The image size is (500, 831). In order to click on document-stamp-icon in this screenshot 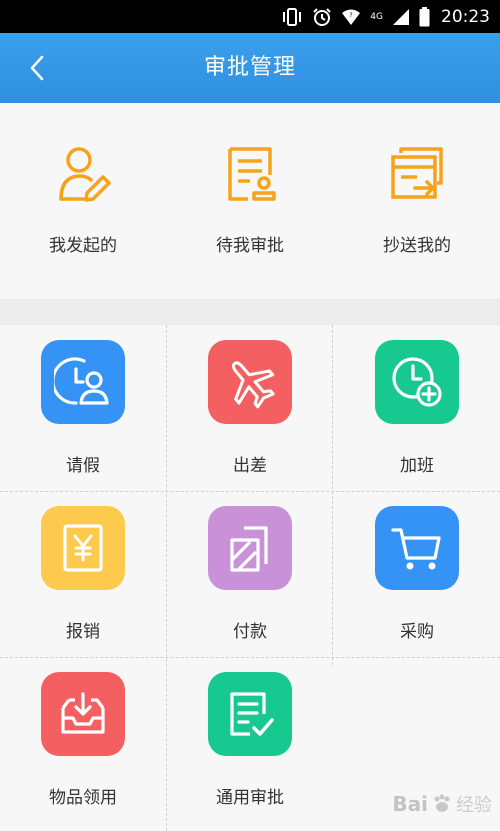, I will do `click(252, 174)`.